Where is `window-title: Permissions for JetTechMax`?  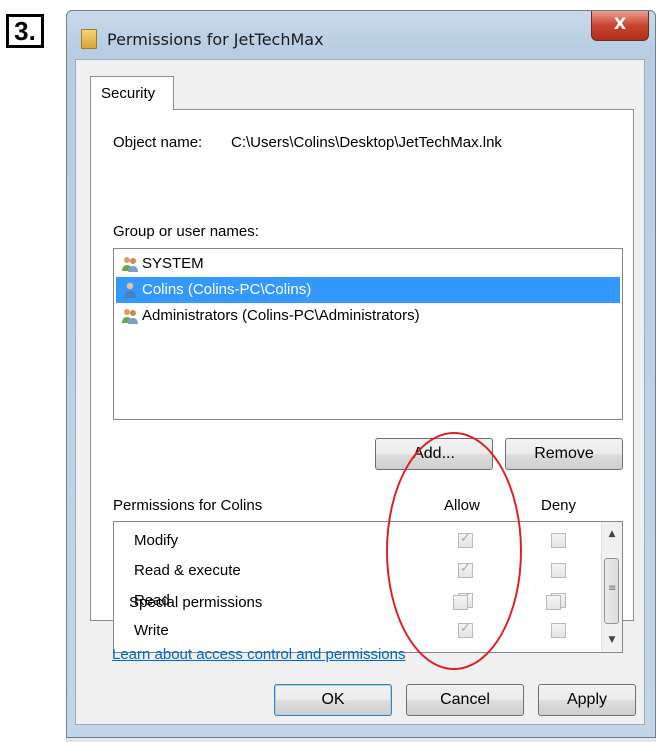
window-title: Permissions for JetTechMax is located at coordinates (215, 39).